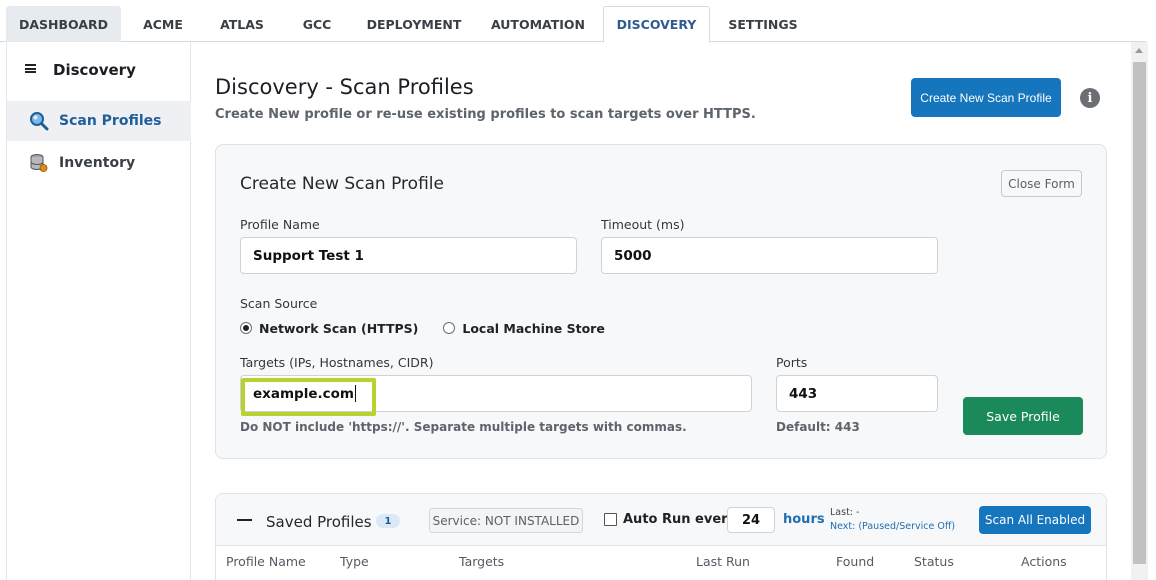 This screenshot has height=580, width=1156. I want to click on tab-atlas: ATLAS, so click(242, 24).